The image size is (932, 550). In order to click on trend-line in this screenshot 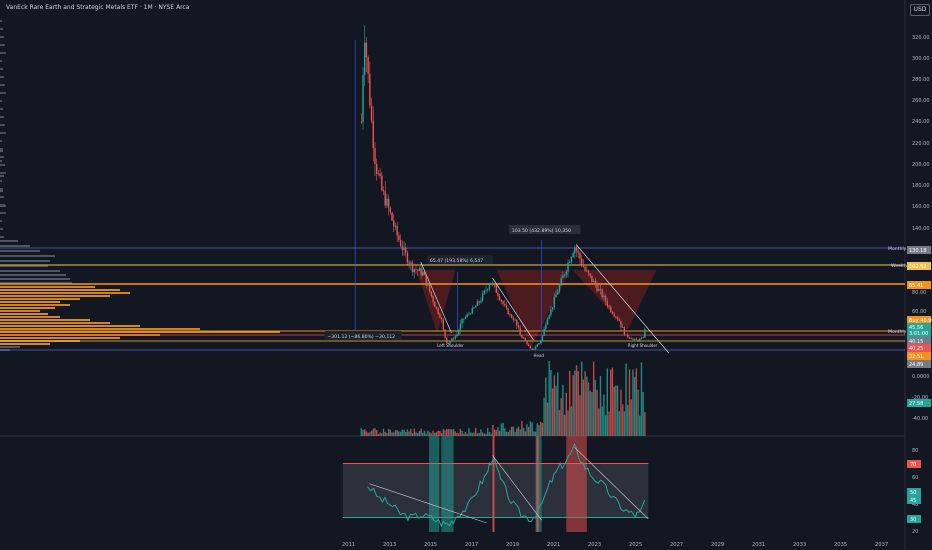, I will do `click(623, 299)`.